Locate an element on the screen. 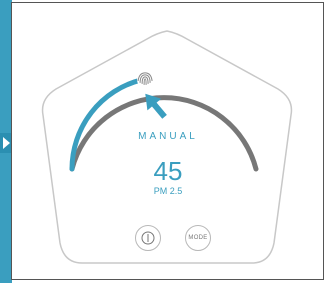 The image size is (327, 283). mode-button: MODE is located at coordinates (198, 238).